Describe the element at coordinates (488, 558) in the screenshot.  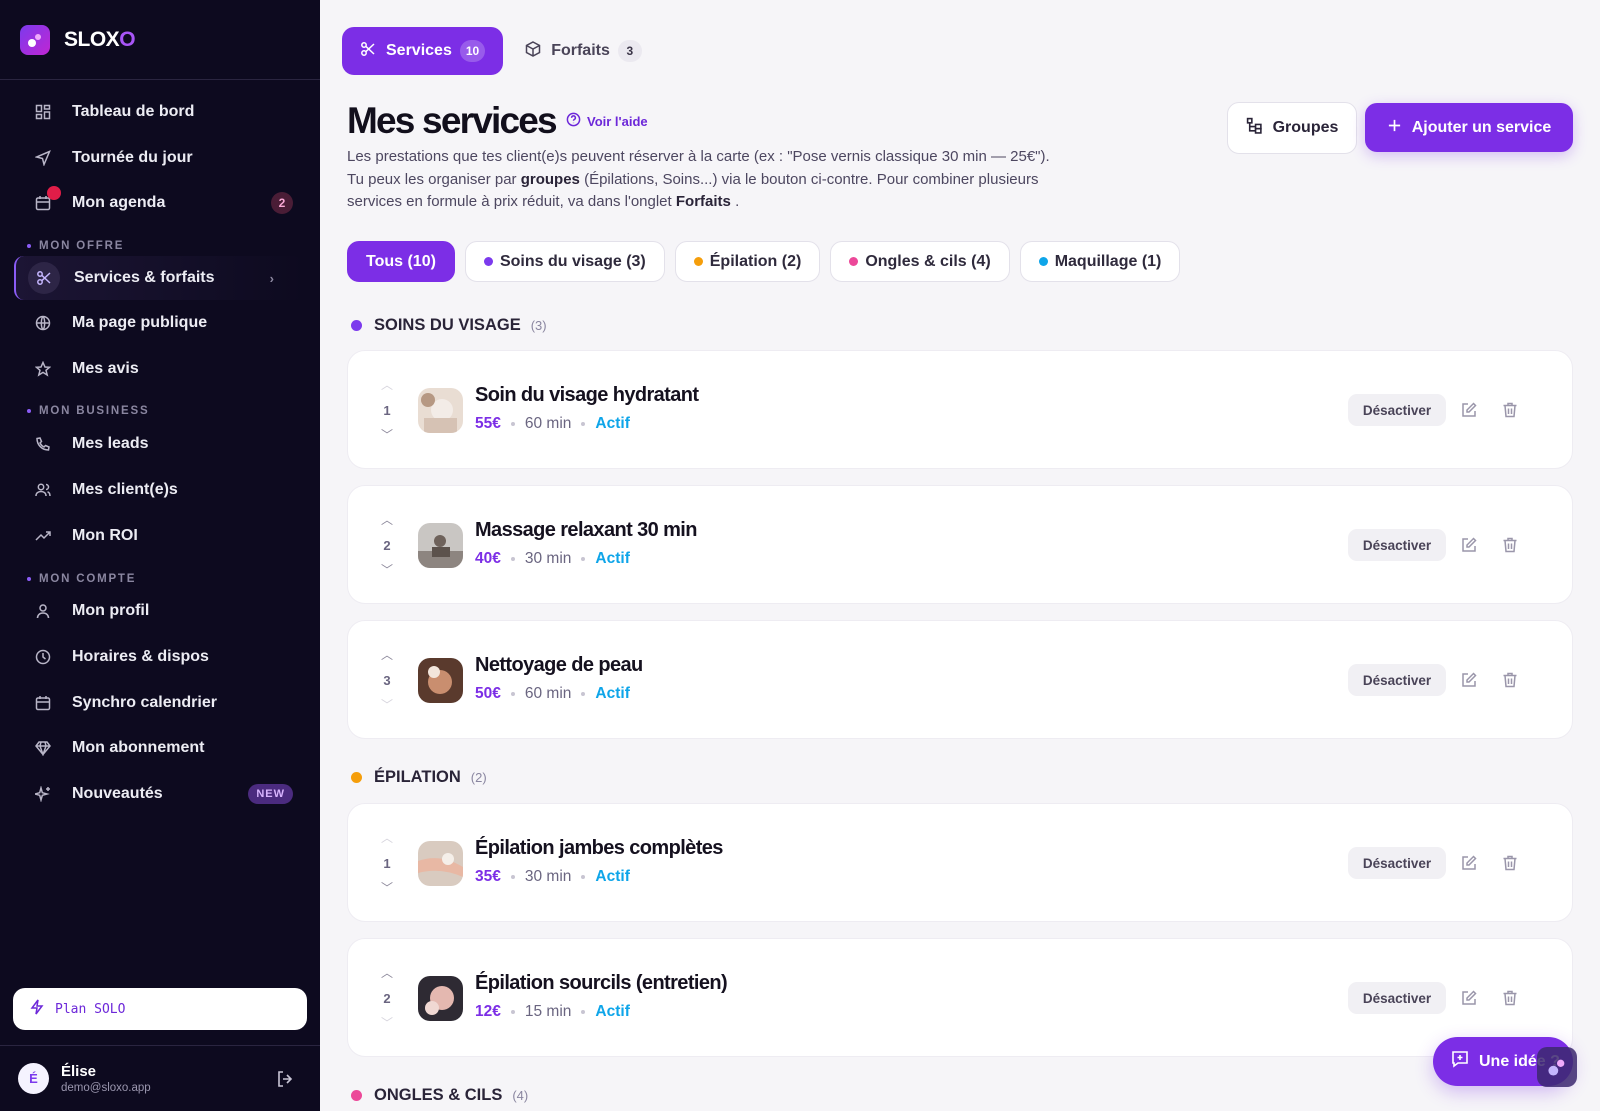
I see `service-price: 40€` at that location.